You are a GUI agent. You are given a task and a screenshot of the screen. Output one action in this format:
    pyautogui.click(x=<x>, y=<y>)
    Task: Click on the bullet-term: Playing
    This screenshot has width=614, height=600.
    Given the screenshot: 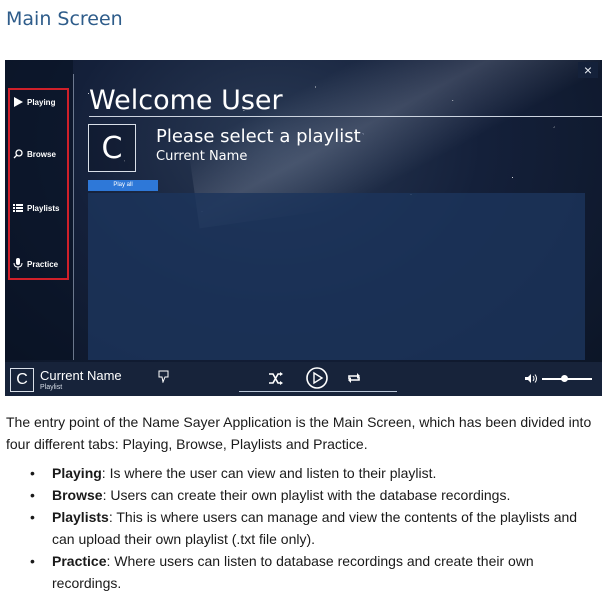 What is the action you would take?
    pyautogui.click(x=77, y=473)
    